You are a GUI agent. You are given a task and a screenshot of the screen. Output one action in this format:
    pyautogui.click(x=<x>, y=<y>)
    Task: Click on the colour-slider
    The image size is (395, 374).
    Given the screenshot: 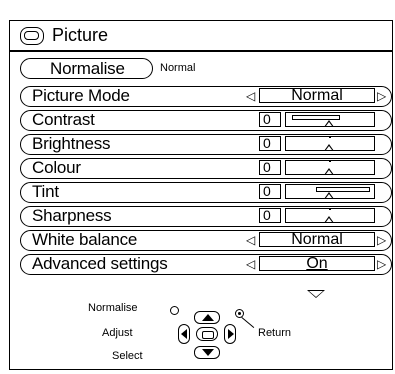 What is the action you would take?
    pyautogui.click(x=330, y=167)
    